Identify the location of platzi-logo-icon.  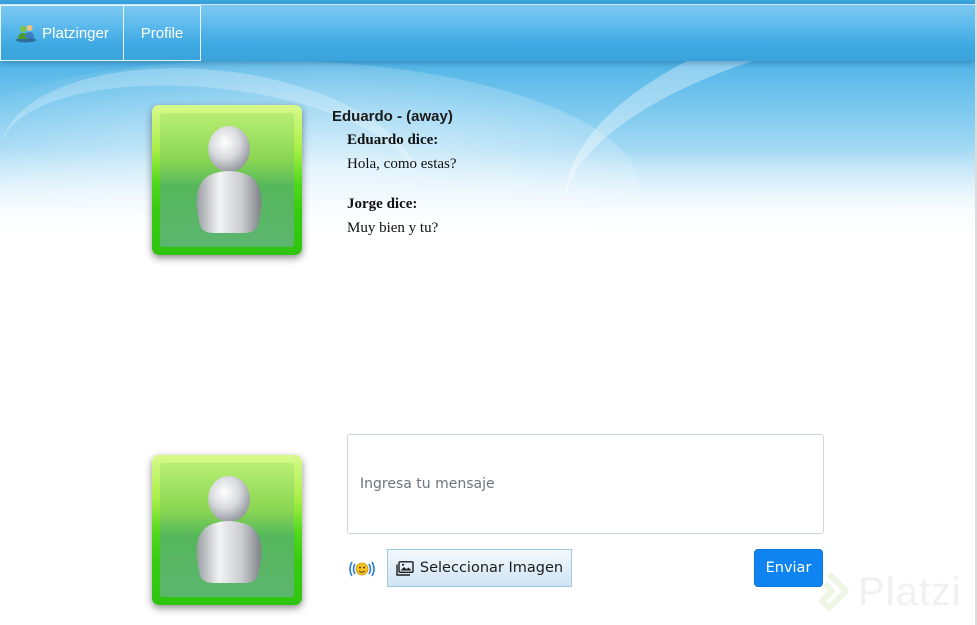
(834, 591).